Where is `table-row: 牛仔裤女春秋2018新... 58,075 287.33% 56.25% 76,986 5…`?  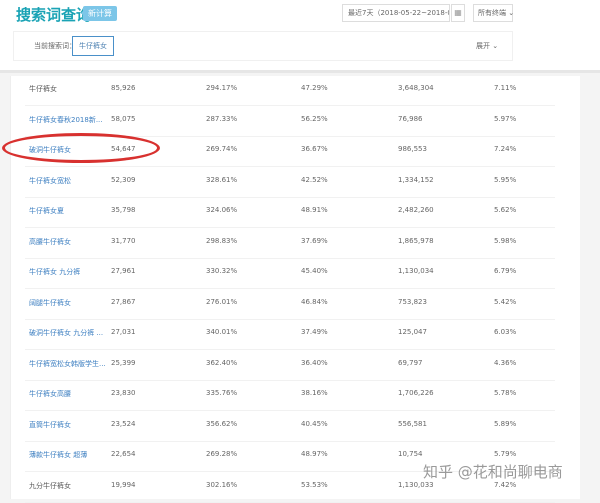
table-row: 牛仔裤女春秋2018新... 58,075 287.33% 56.25% 76,986 5… is located at coordinates (290, 122).